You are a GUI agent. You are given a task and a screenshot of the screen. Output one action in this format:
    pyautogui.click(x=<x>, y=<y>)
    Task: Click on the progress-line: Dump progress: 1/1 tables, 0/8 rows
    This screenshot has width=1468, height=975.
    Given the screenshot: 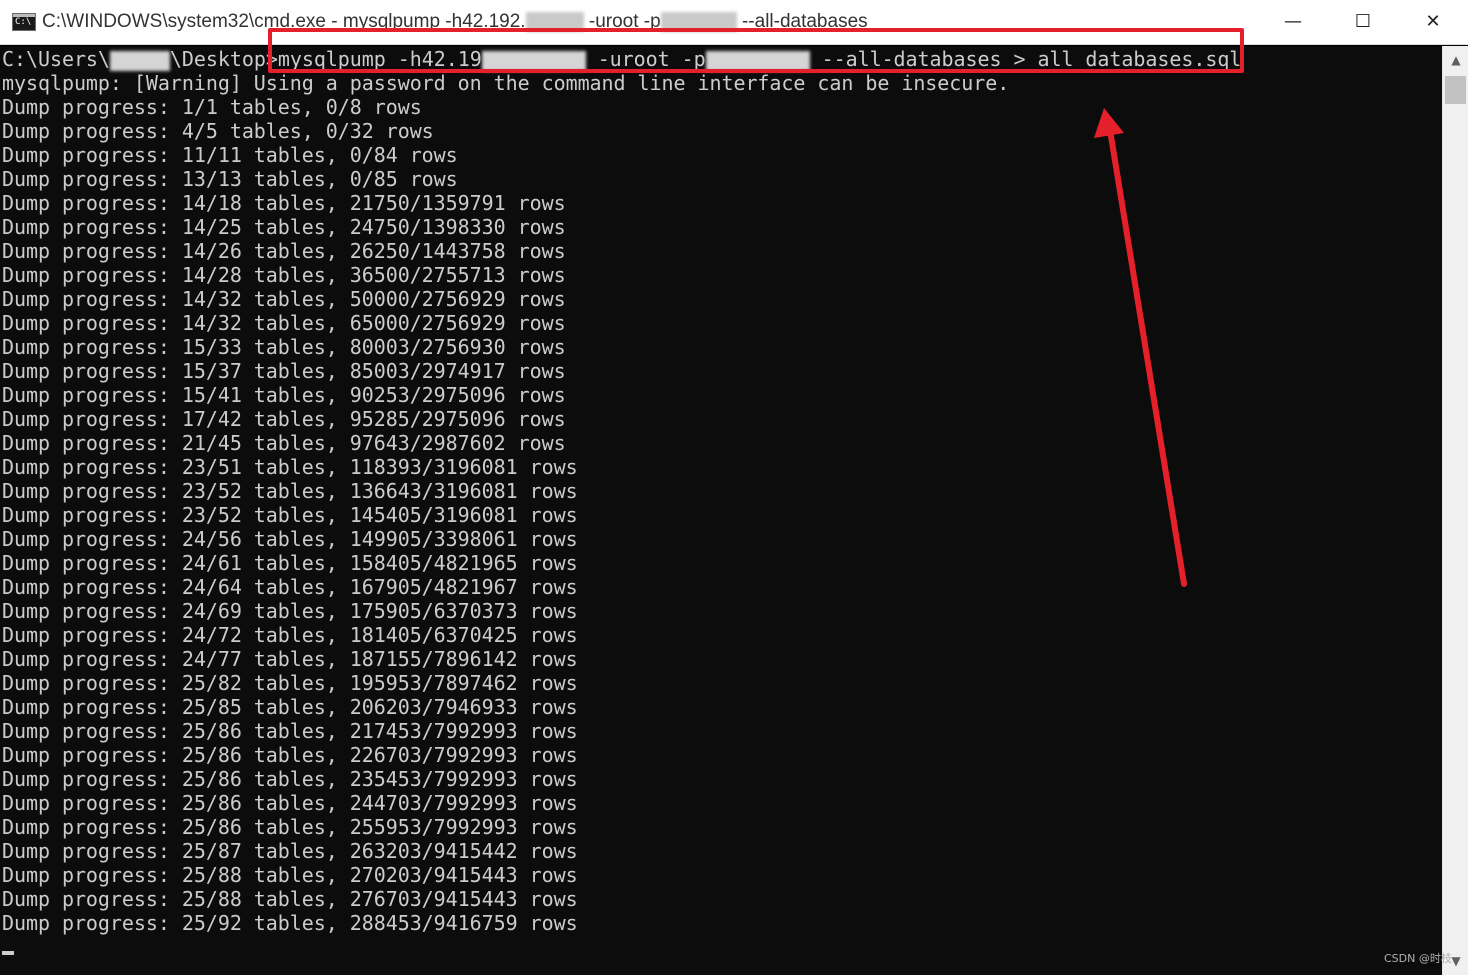 What is the action you would take?
    pyautogui.click(x=212, y=107)
    